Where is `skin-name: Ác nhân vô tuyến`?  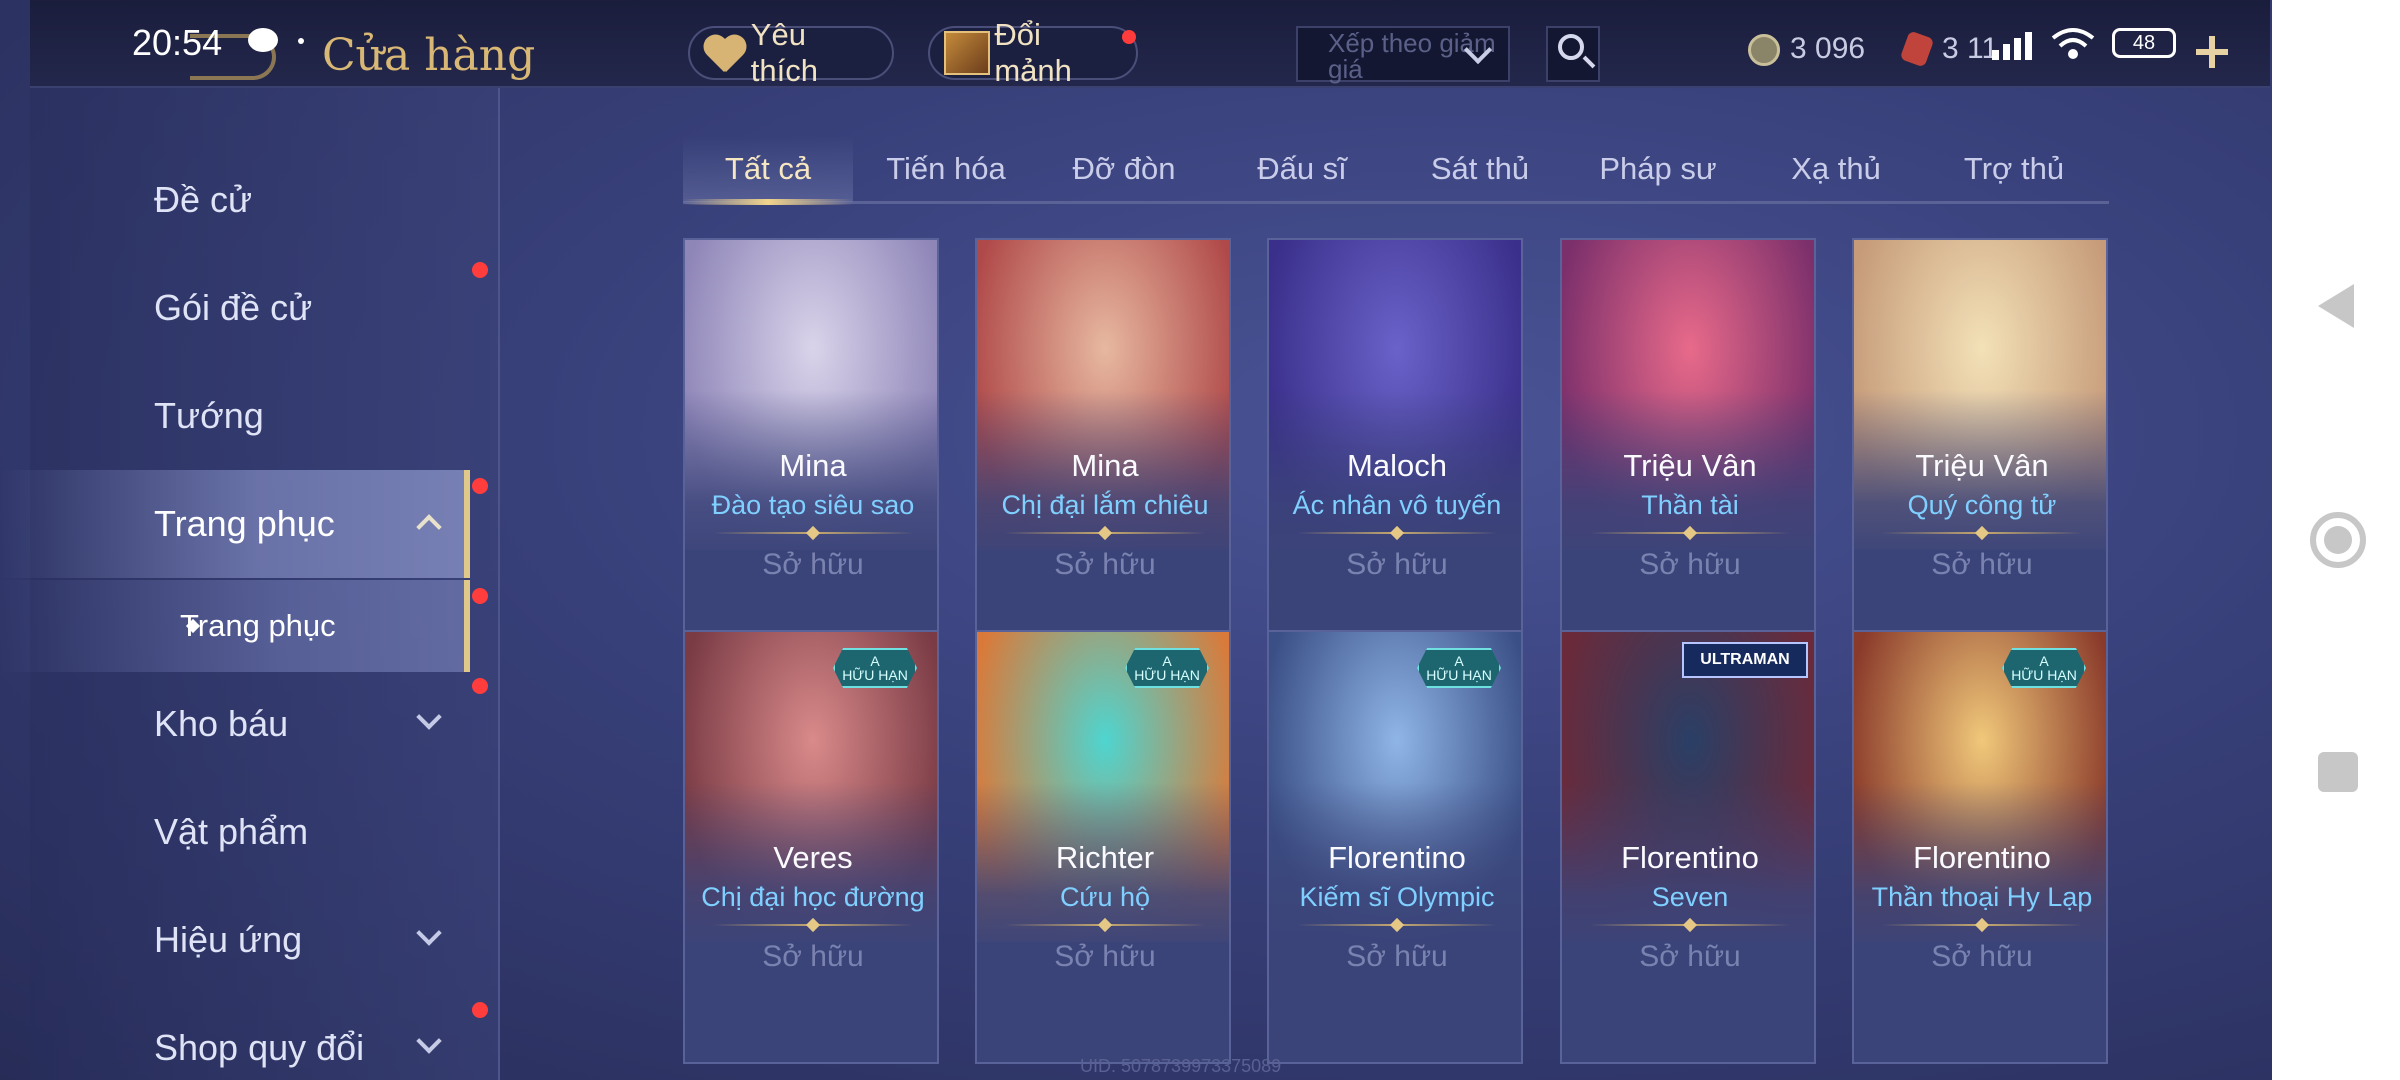 skin-name: Ác nhân vô tuyến is located at coordinates (1397, 505).